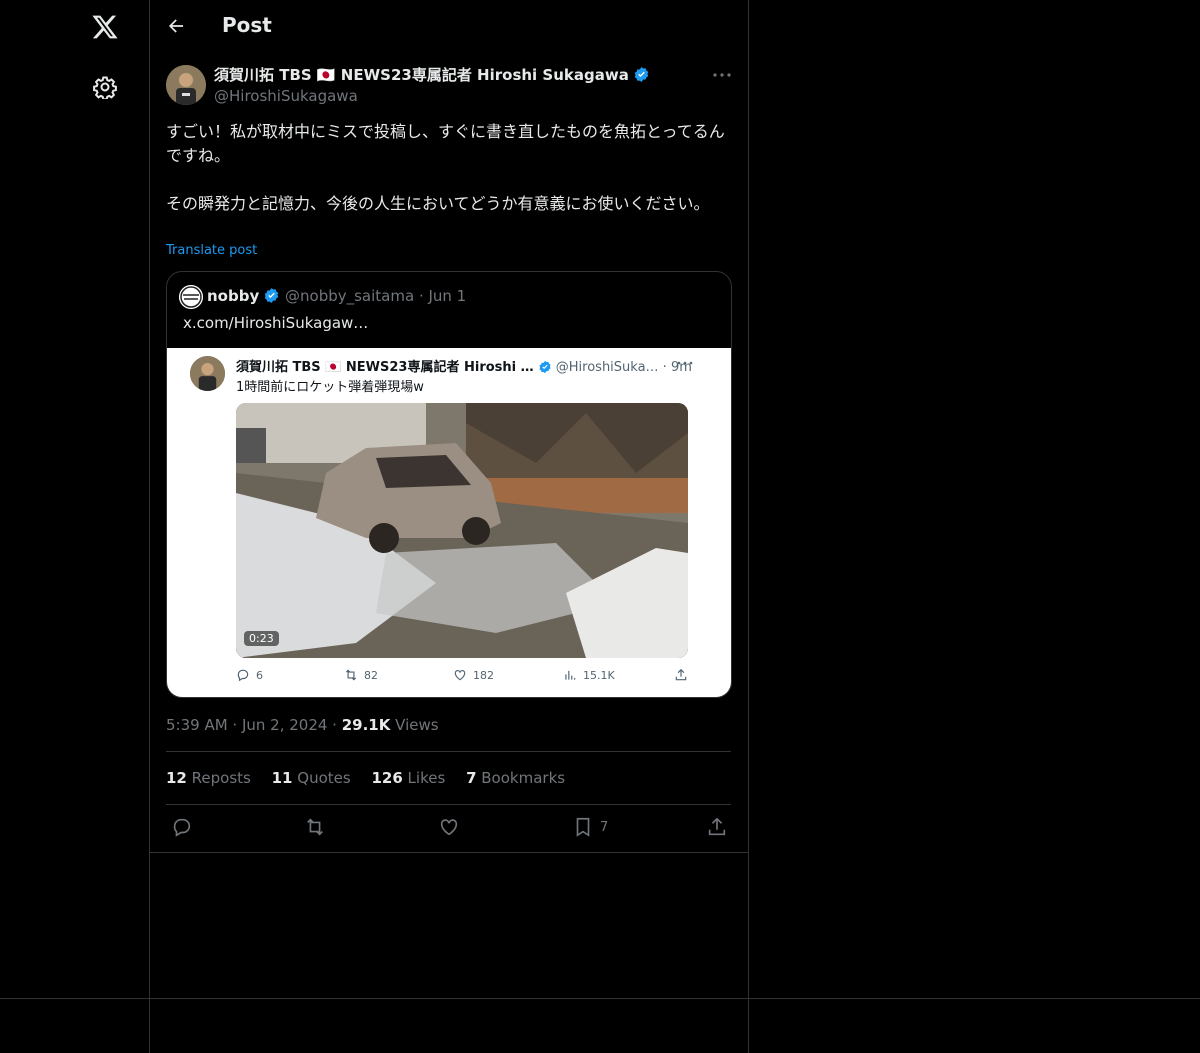 This screenshot has height=1053, width=1200. Describe the element at coordinates (583, 827) in the screenshot. I see `bookmark-icon` at that location.